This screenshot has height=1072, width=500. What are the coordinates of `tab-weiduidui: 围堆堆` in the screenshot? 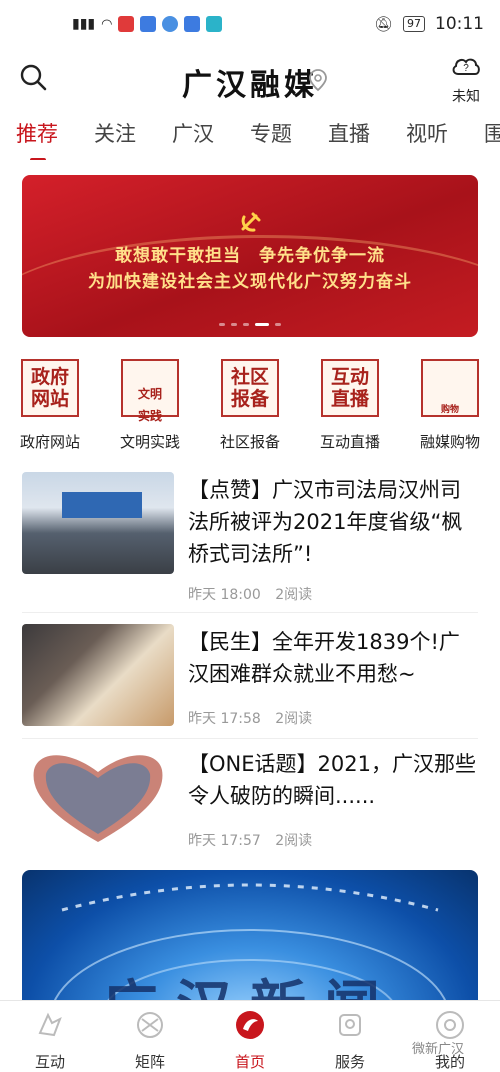 It's located at (484, 136).